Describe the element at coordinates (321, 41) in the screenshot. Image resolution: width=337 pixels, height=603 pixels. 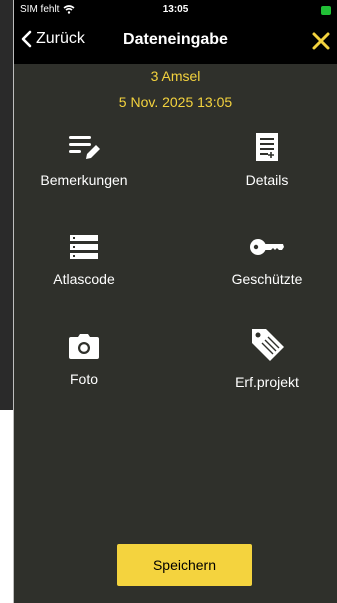
I see `close-icon` at that location.